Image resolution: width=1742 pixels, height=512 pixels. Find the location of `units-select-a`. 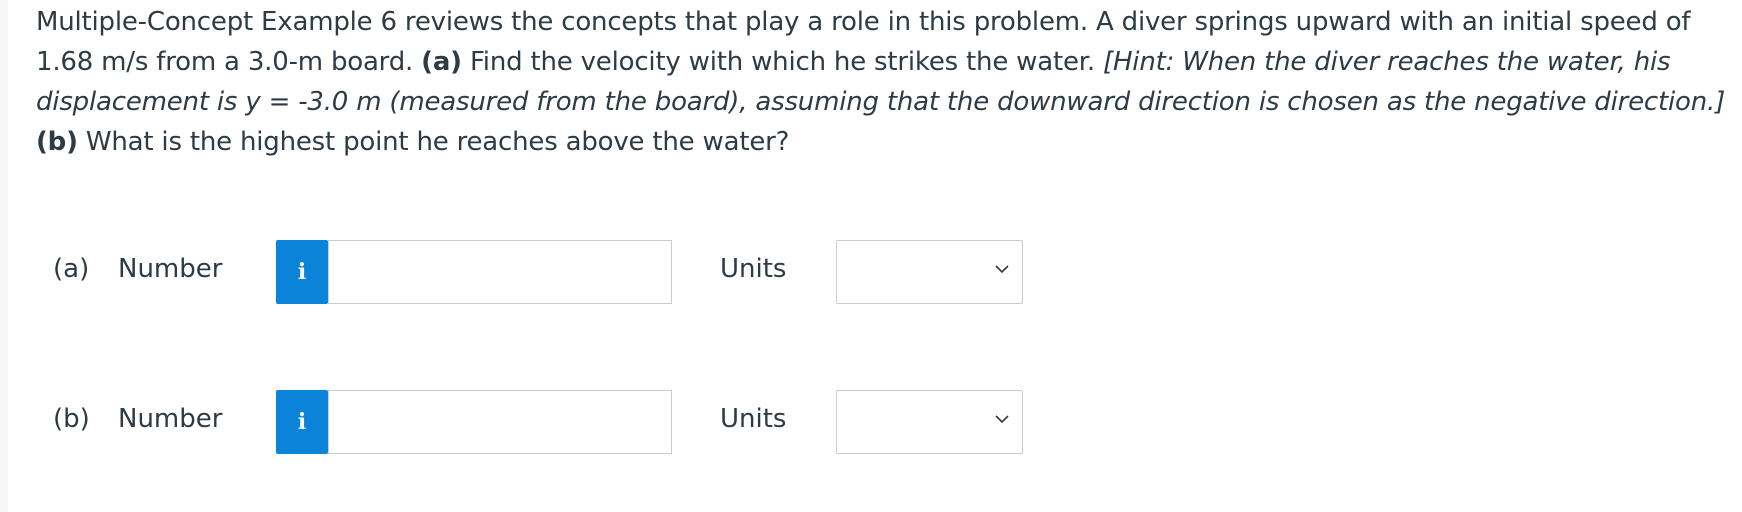

units-select-a is located at coordinates (929, 272).